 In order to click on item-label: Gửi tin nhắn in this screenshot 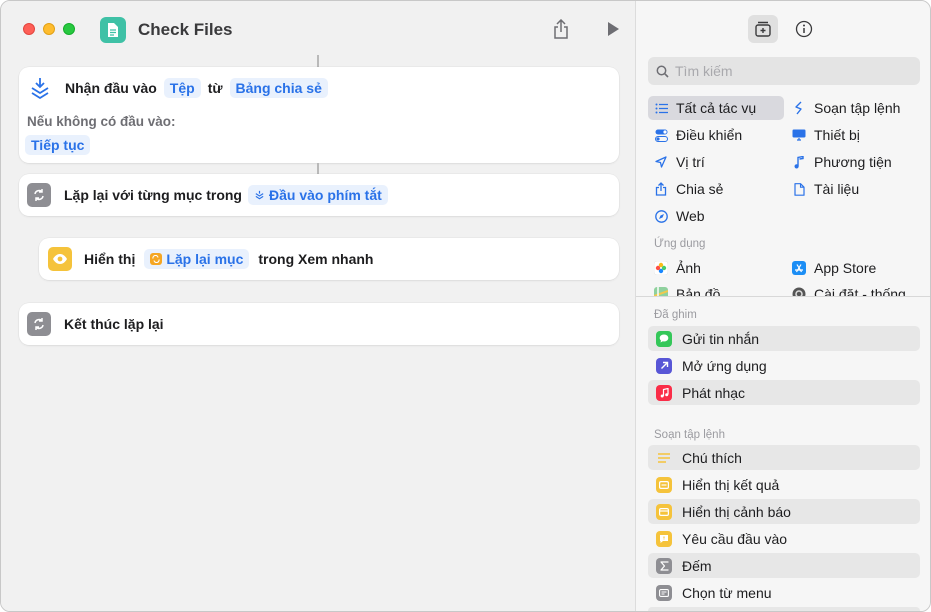, I will do `click(721, 338)`.